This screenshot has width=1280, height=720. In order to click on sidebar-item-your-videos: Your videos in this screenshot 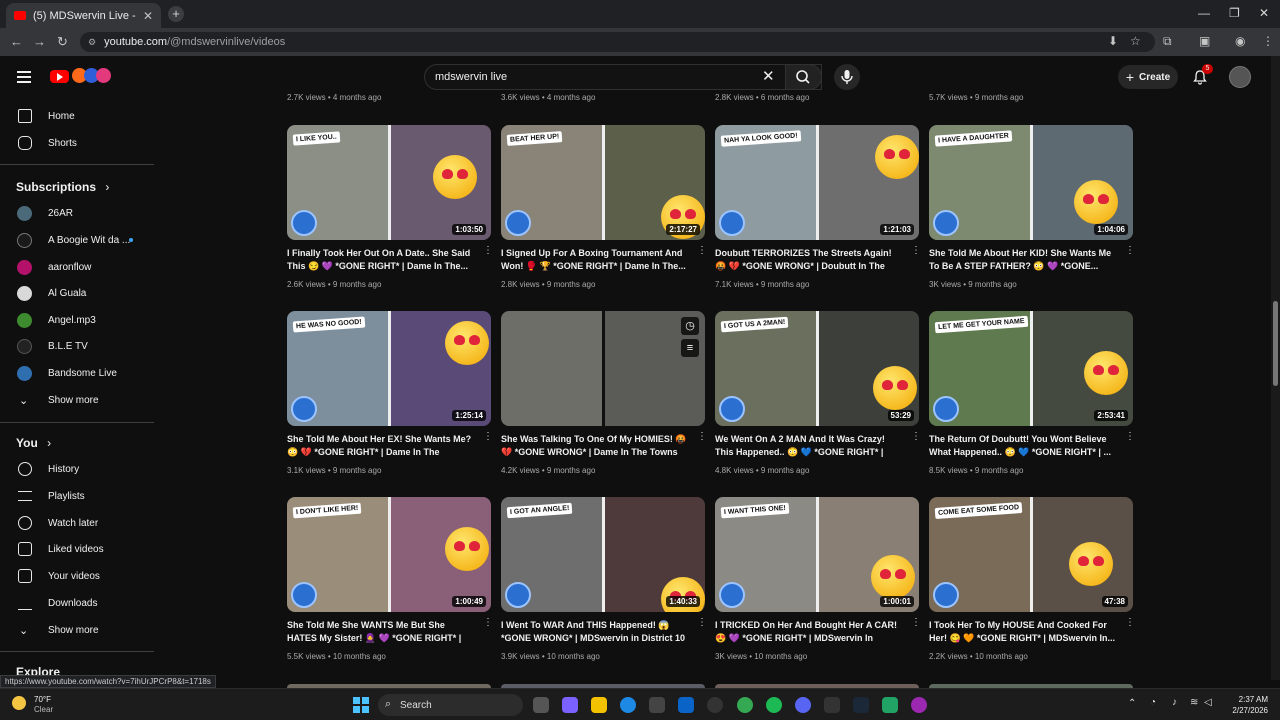, I will do `click(77, 576)`.